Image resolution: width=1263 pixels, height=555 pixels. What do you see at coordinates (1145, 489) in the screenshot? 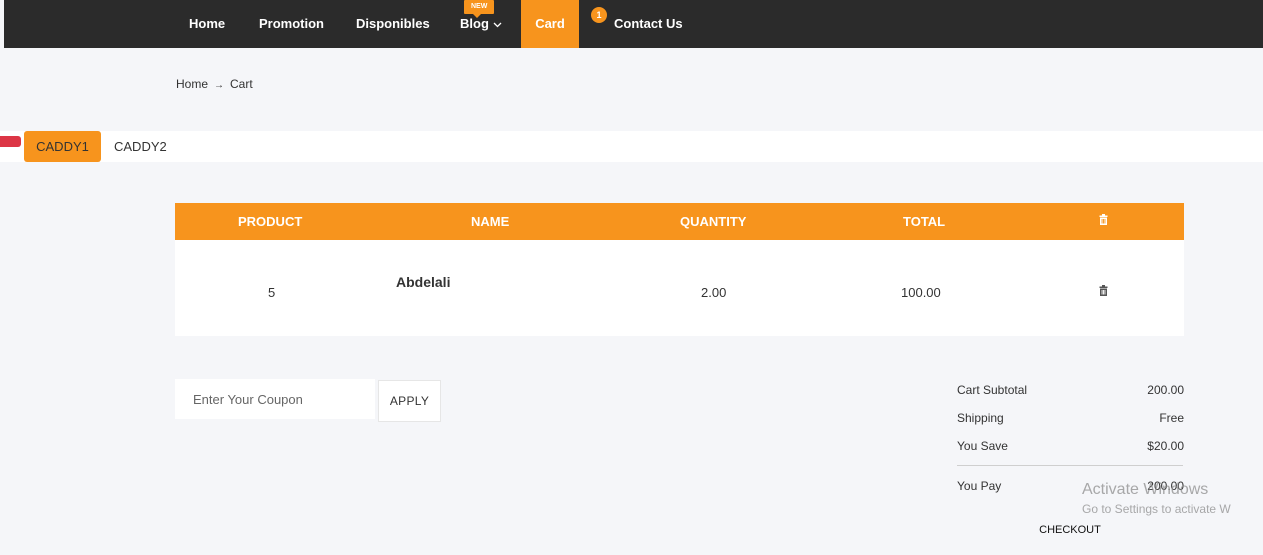
I see `activate-windows-title: Activate Windows` at bounding box center [1145, 489].